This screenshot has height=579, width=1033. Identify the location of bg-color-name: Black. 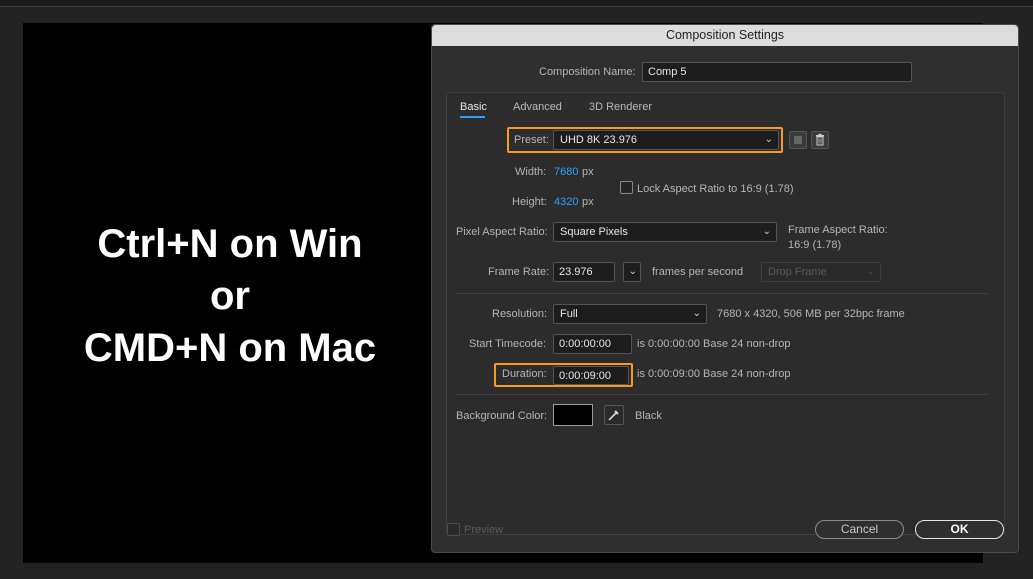
(648, 416).